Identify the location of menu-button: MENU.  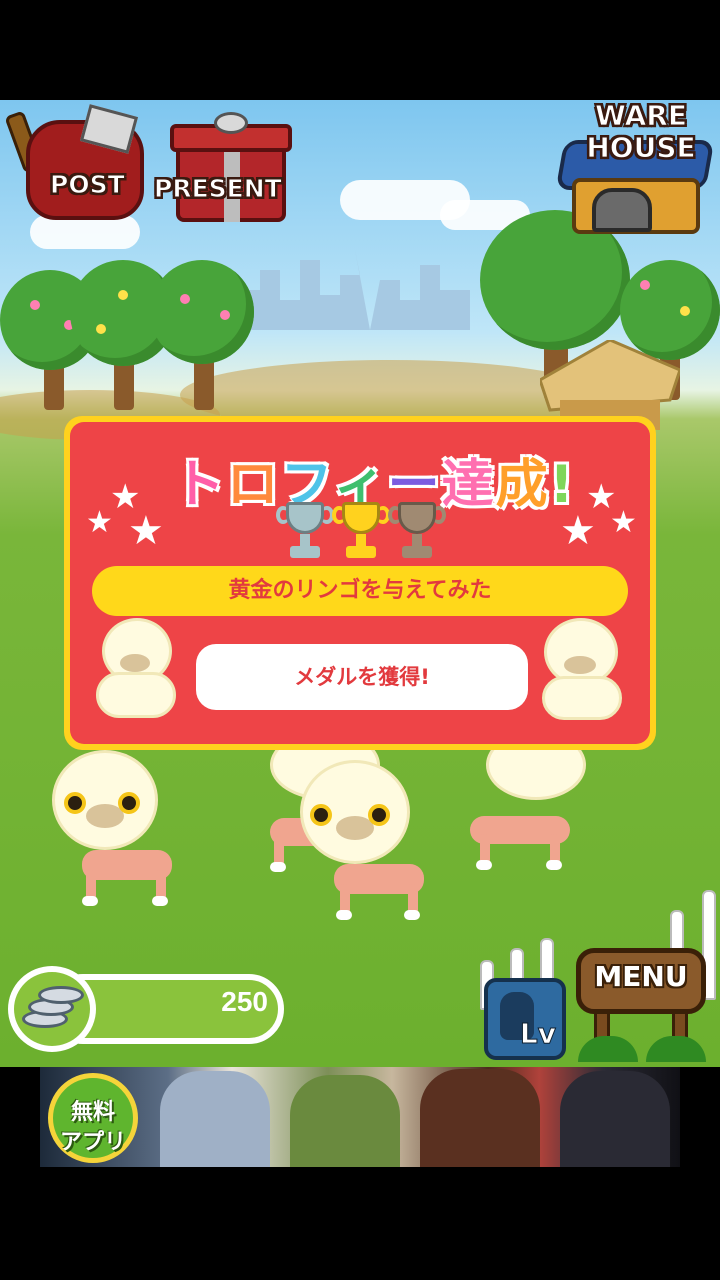
(641, 996).